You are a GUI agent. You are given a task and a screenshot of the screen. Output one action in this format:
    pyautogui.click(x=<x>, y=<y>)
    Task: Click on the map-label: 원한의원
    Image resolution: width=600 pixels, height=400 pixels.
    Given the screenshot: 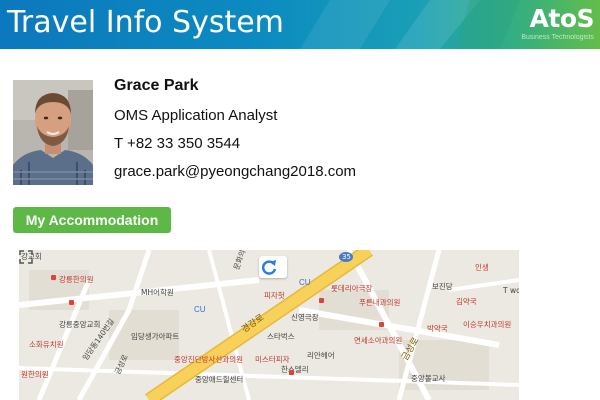 What is the action you would take?
    pyautogui.click(x=35, y=374)
    